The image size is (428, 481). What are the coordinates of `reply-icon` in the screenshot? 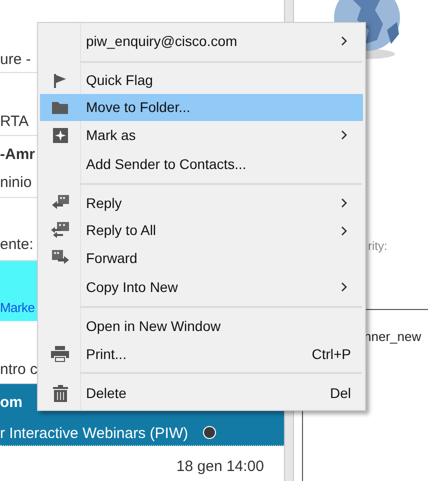 It's located at (60, 203).